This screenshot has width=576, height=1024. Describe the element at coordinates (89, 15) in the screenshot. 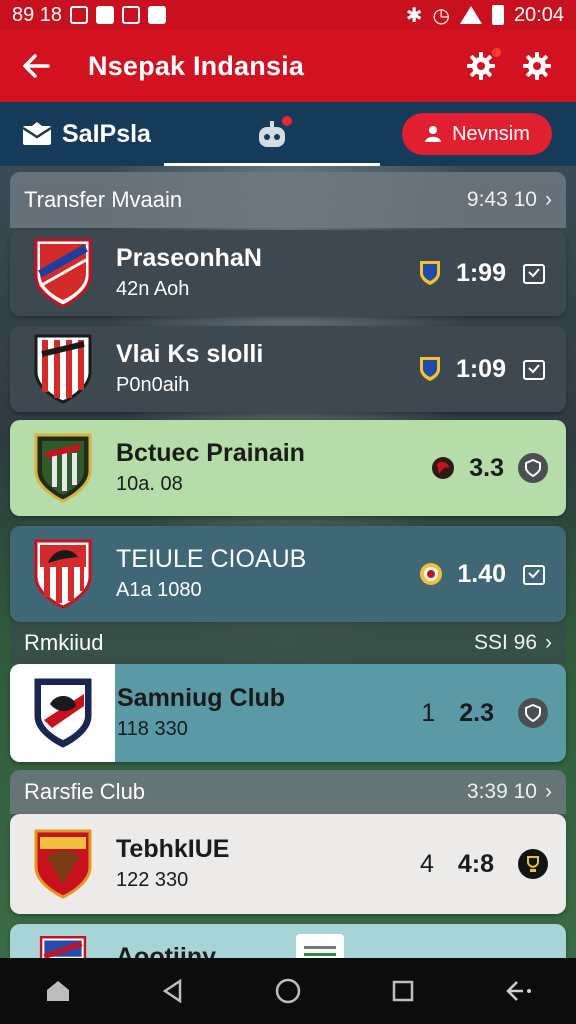

I see `status-left: 89 18` at that location.